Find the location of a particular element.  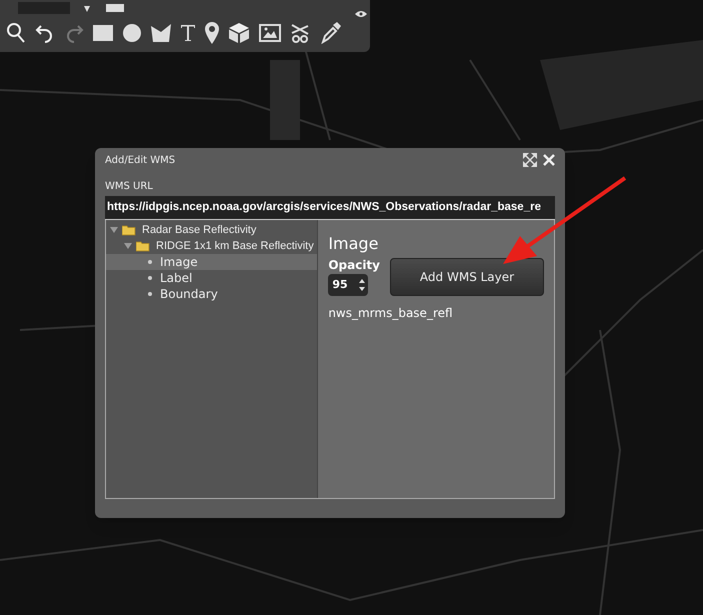

opacity-label: Opacity is located at coordinates (354, 265).